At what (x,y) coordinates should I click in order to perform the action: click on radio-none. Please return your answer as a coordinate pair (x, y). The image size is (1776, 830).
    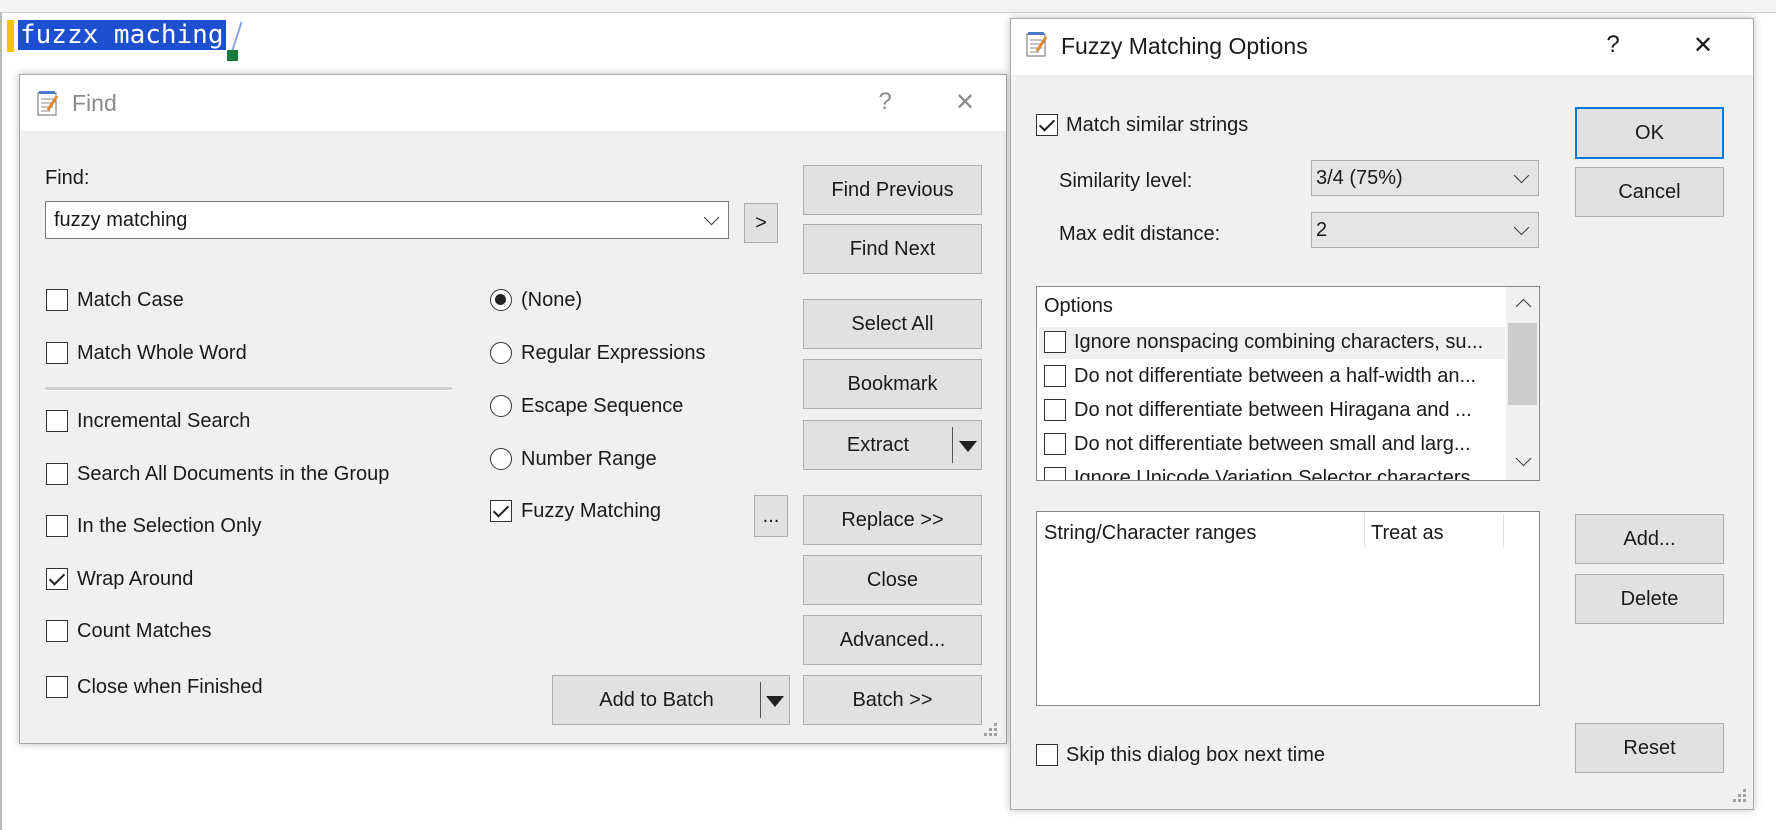
    Looking at the image, I should click on (501, 300).